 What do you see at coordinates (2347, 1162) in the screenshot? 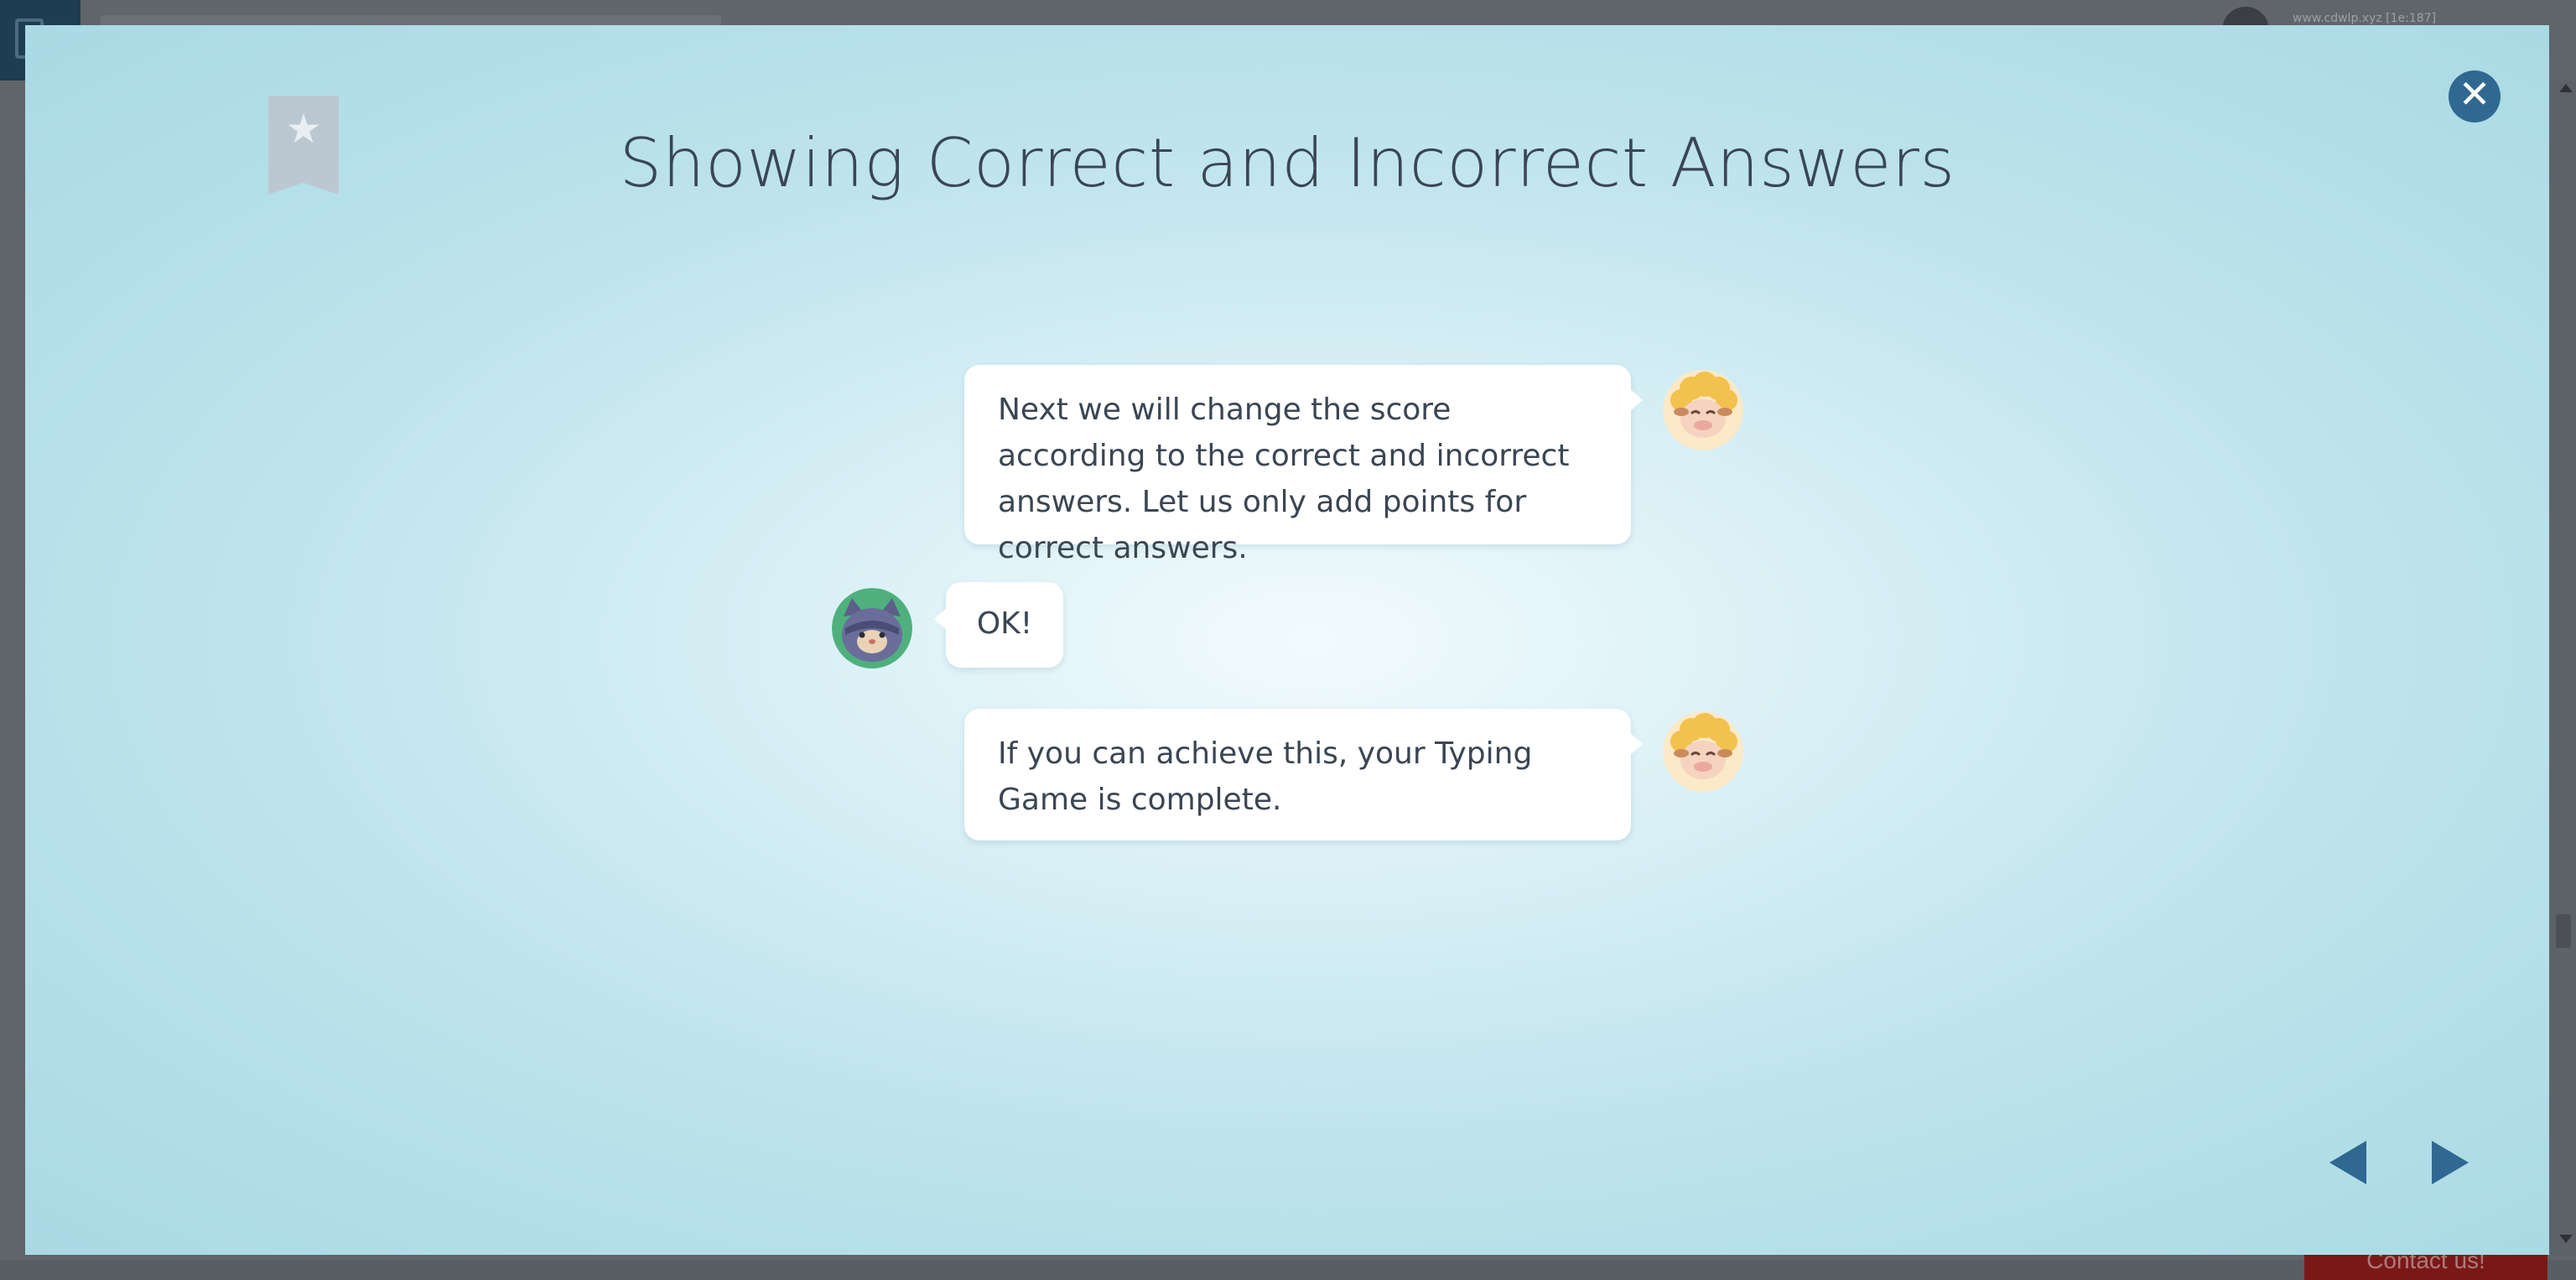
I see `triangle-left-icon` at bounding box center [2347, 1162].